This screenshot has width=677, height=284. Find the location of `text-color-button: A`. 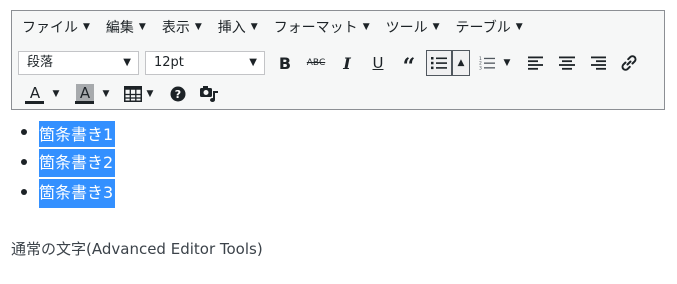

text-color-button: A is located at coordinates (35, 94).